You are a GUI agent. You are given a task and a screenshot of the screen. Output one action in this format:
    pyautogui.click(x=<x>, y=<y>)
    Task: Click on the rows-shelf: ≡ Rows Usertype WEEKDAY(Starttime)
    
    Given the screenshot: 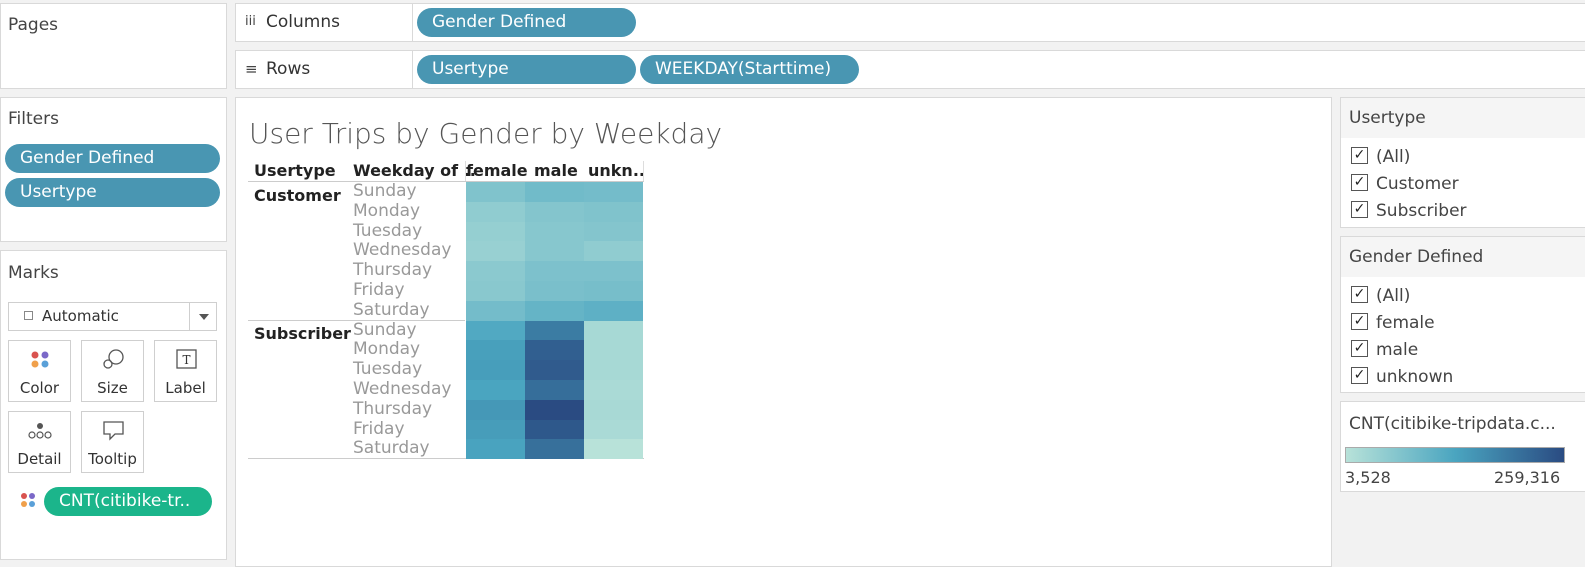 What is the action you would take?
    pyautogui.click(x=910, y=69)
    